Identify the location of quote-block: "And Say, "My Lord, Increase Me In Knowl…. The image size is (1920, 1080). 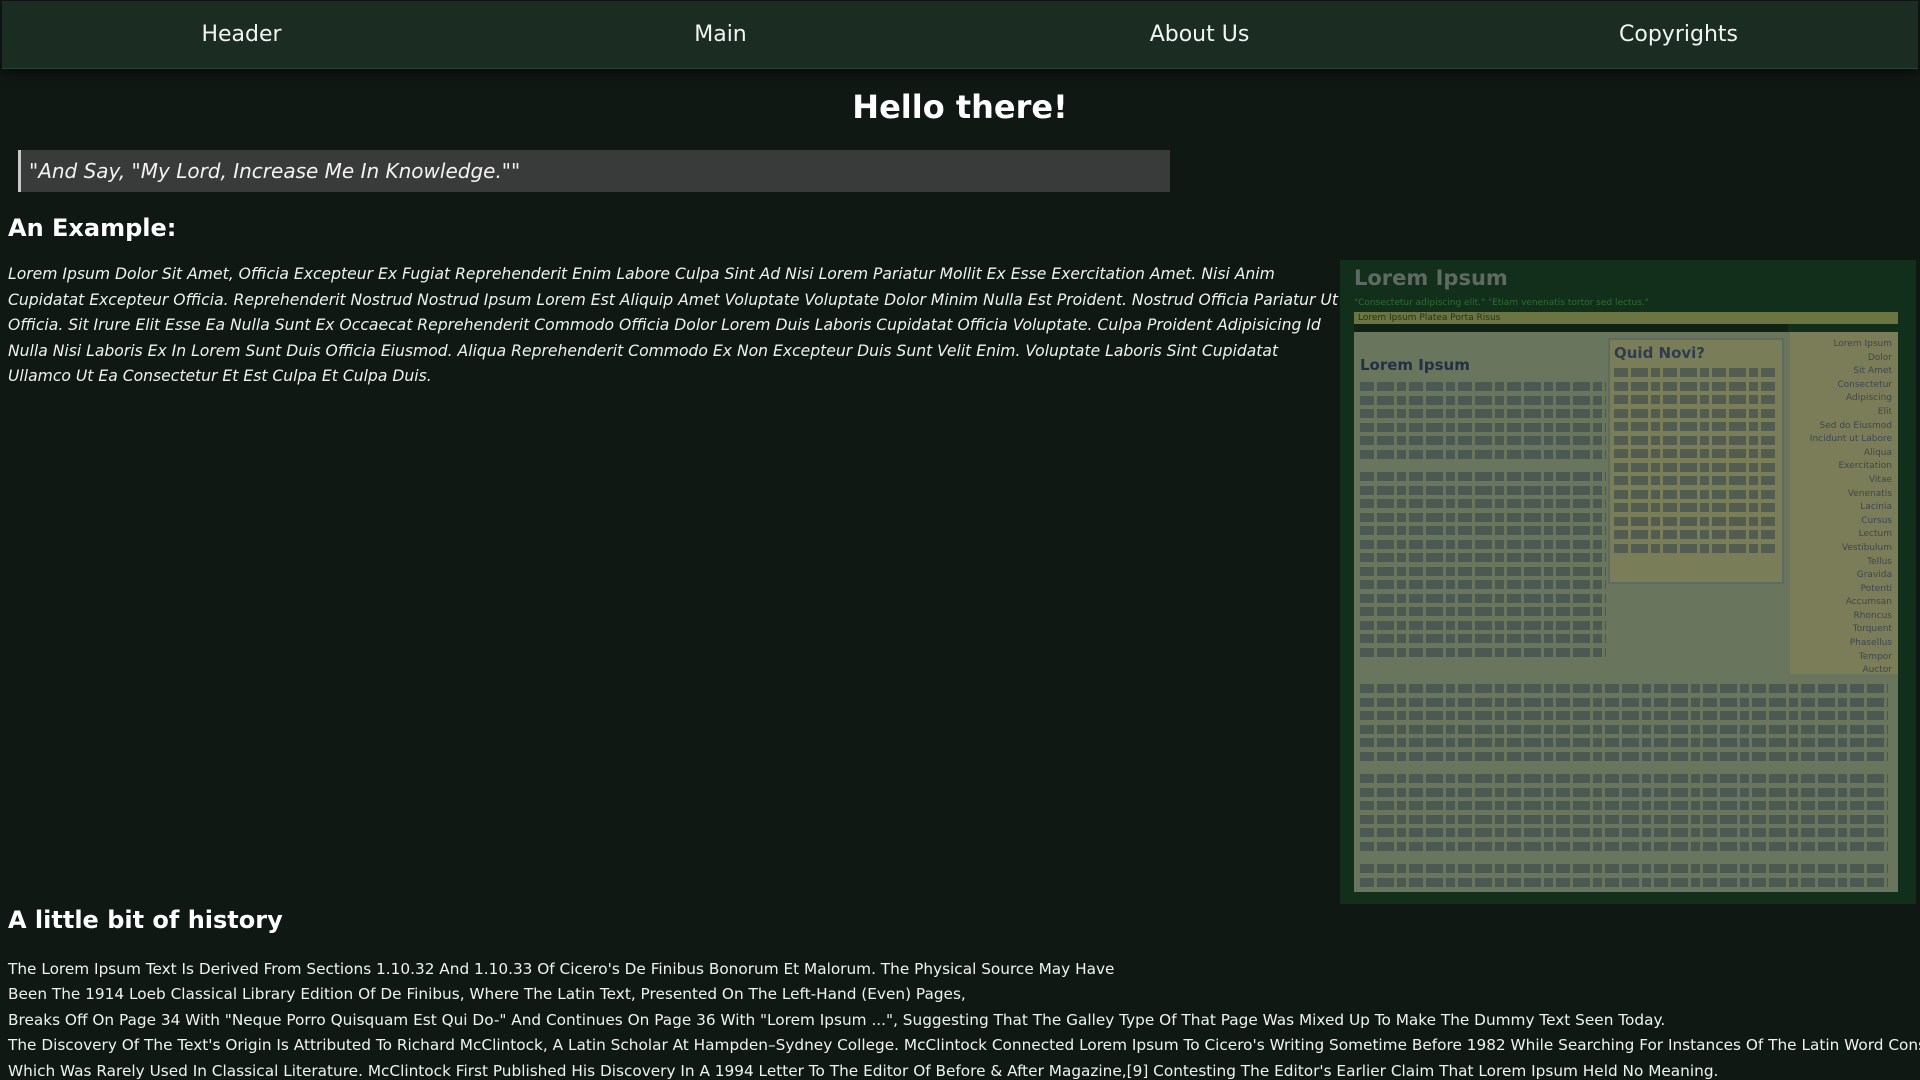
(594, 171).